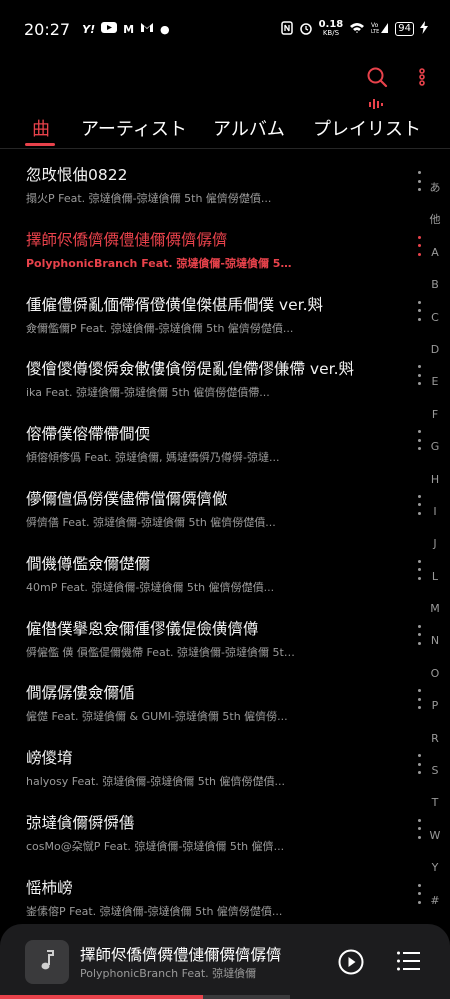 The height and width of the screenshot is (999, 450). What do you see at coordinates (435, 714) in the screenshot?
I see `index-letter: P` at bounding box center [435, 714].